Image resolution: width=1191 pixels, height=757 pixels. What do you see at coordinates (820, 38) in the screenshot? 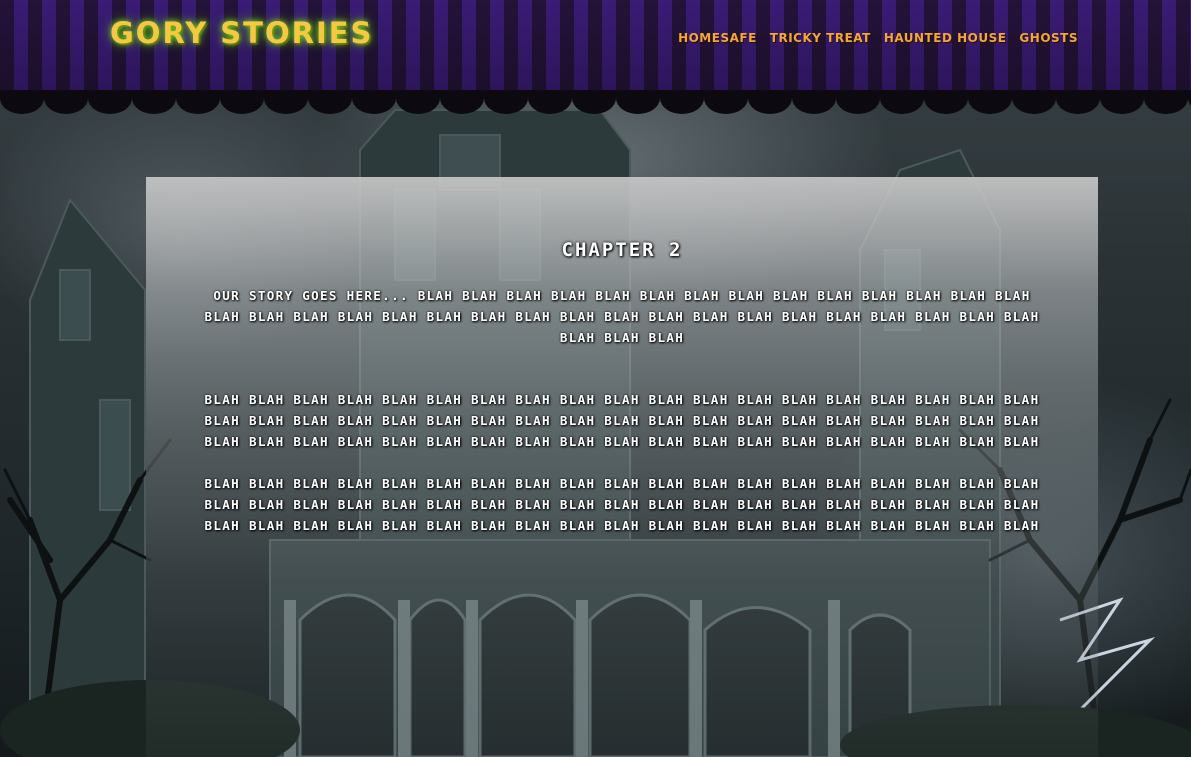
I see `nav-link-tricky-treat: TRICKY TREAT` at bounding box center [820, 38].